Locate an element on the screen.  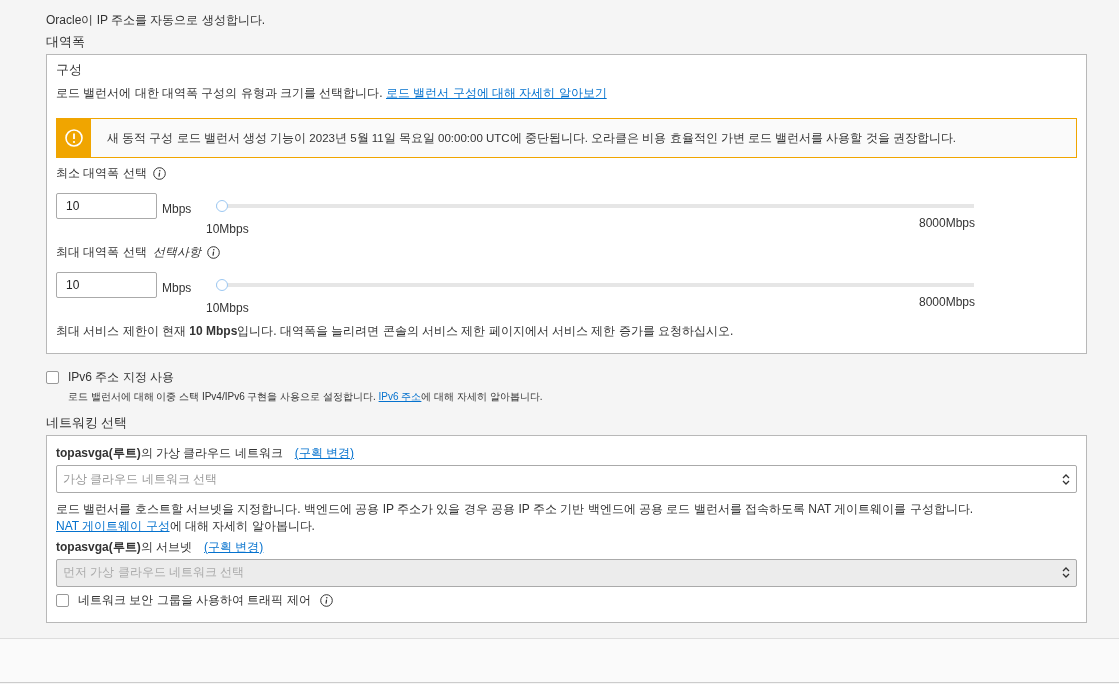
limit-note: 최대 서비스 제한이 현재 10 Mbps입니다. 대역폭을 늘리려면 콘솔의 서비스 제한 페이지에서 서비스 제한 증가를 요청하십시오. is located at coordinates (395, 331).